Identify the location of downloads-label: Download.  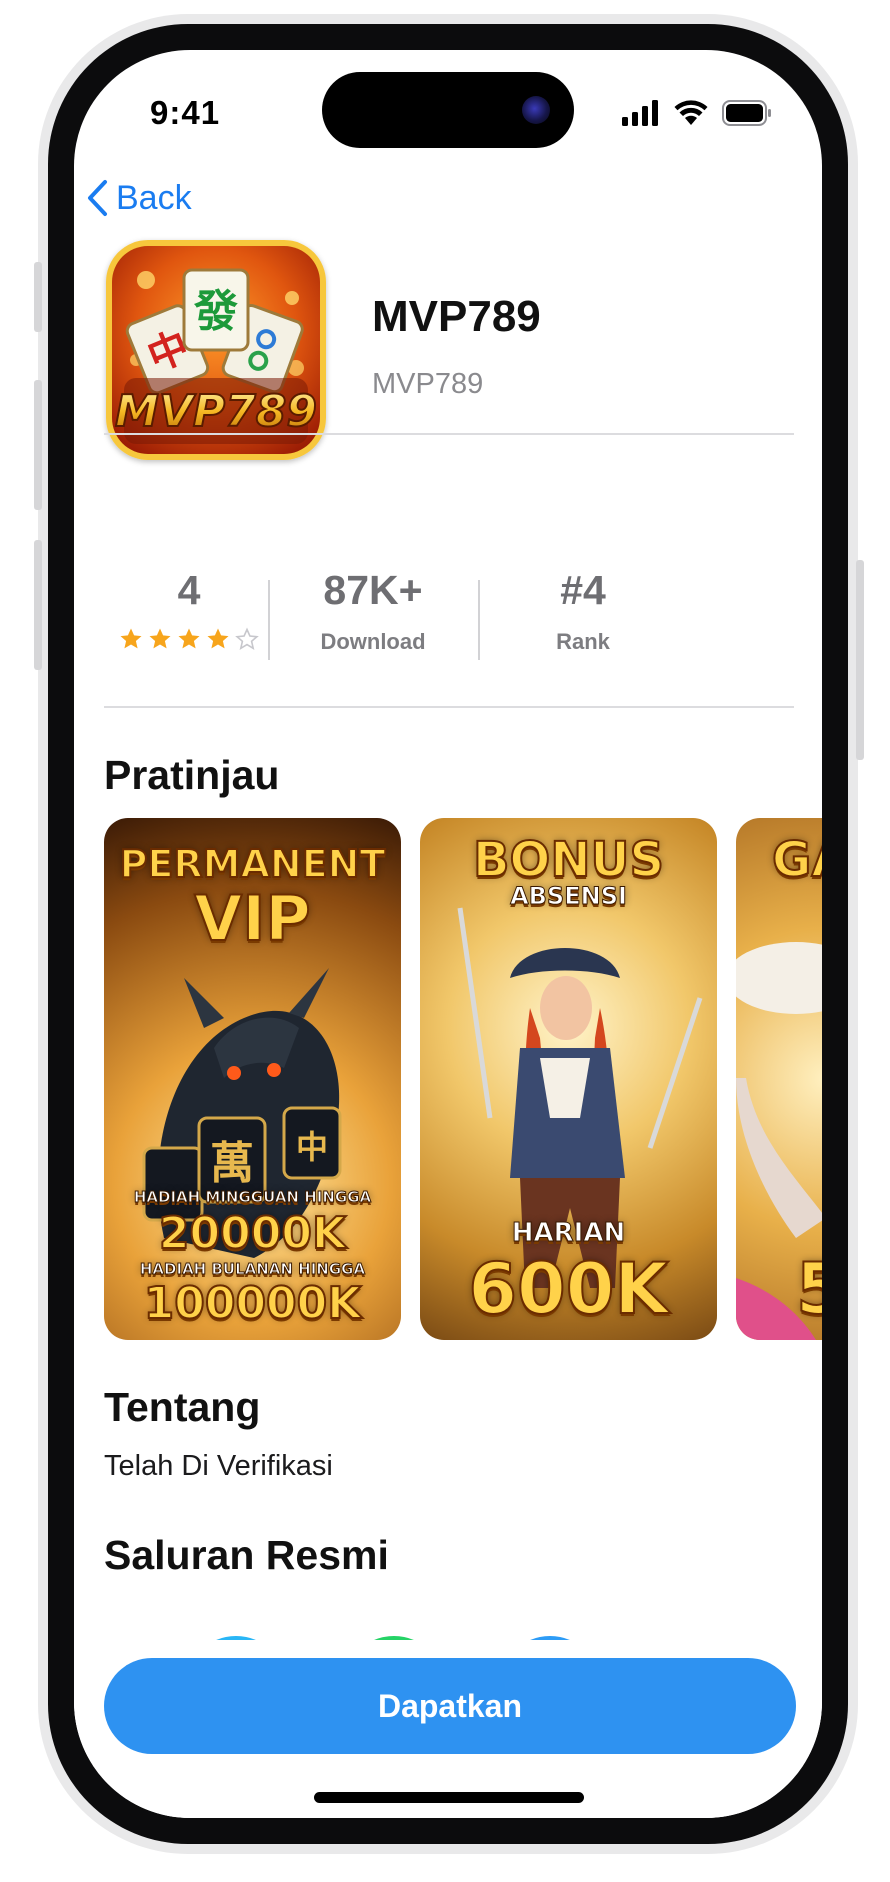
(373, 641).